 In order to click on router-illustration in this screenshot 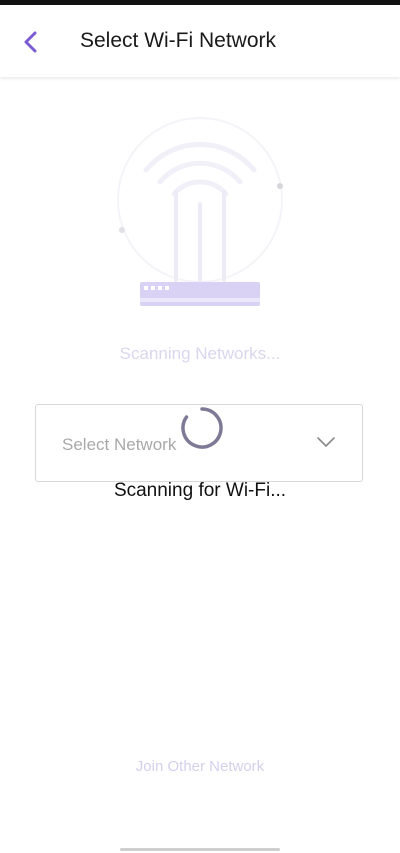, I will do `click(200, 215)`.